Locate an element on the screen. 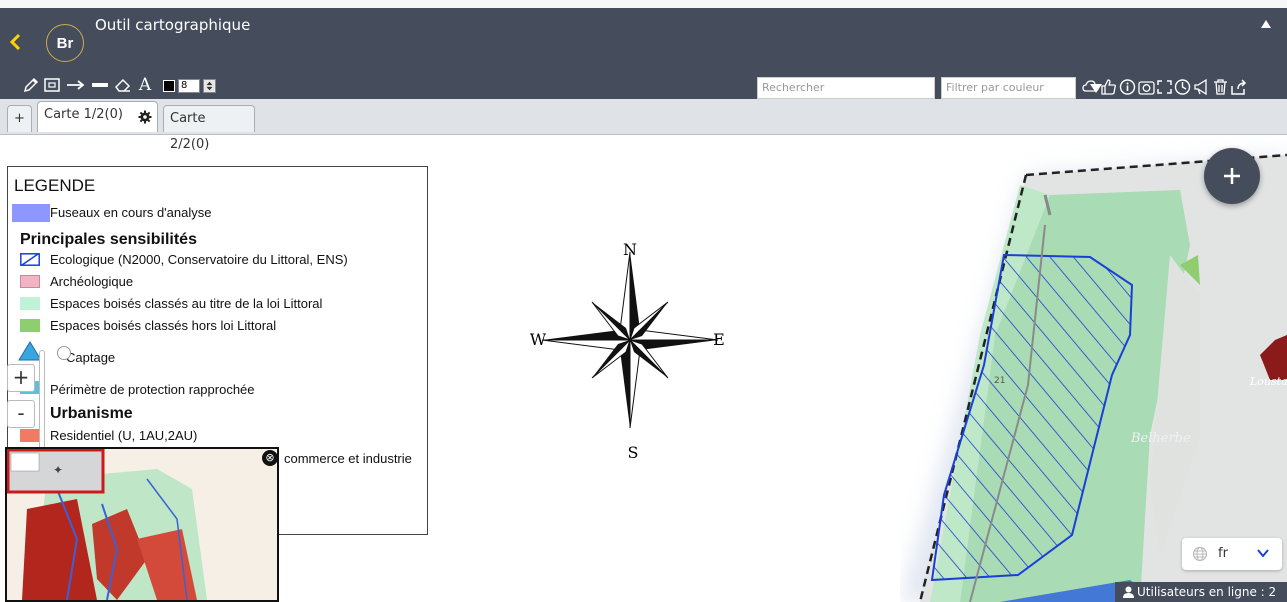 This screenshot has height=602, width=1287. legend-item-captage: Captage is located at coordinates (91, 357).